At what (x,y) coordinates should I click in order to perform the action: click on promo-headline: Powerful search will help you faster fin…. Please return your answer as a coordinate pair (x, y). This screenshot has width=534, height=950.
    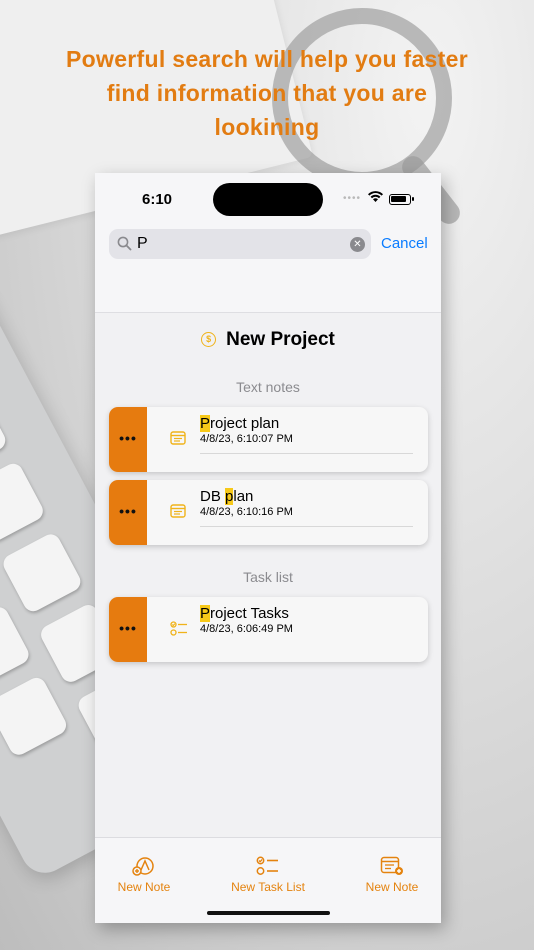
    Looking at the image, I should click on (267, 93).